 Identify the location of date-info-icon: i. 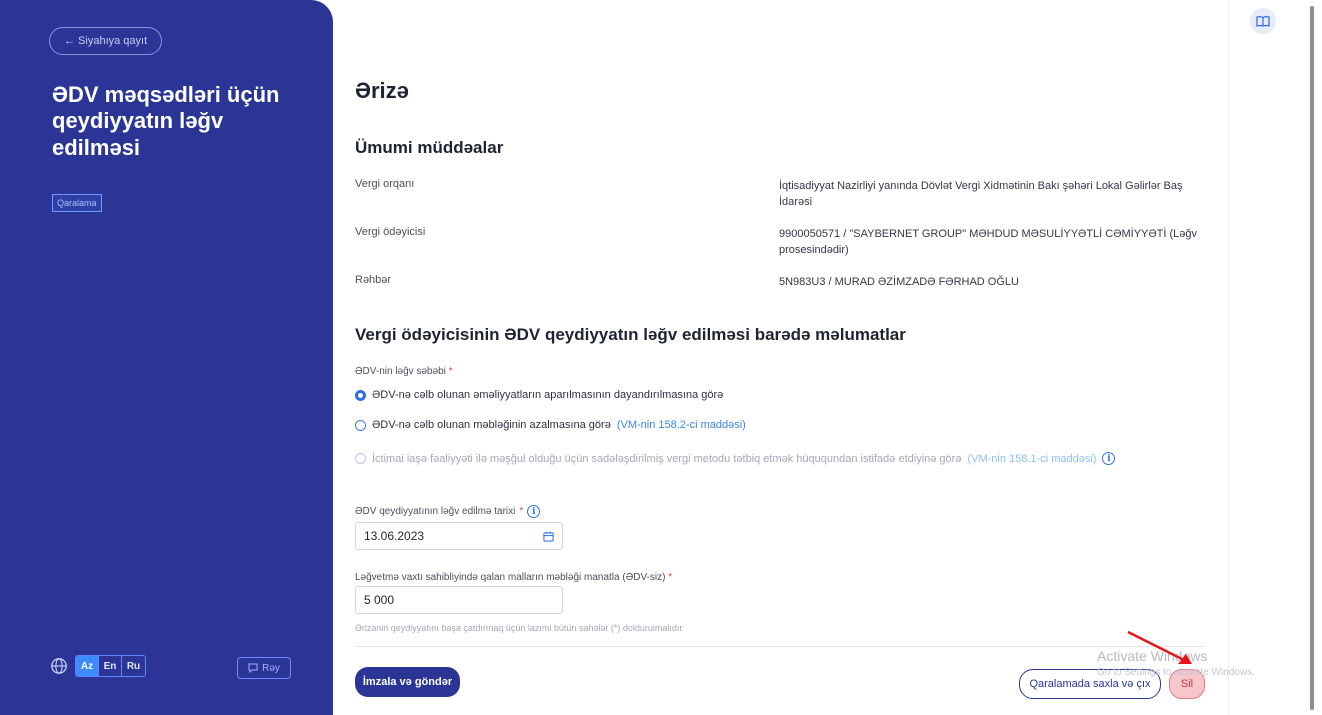
(534, 511).